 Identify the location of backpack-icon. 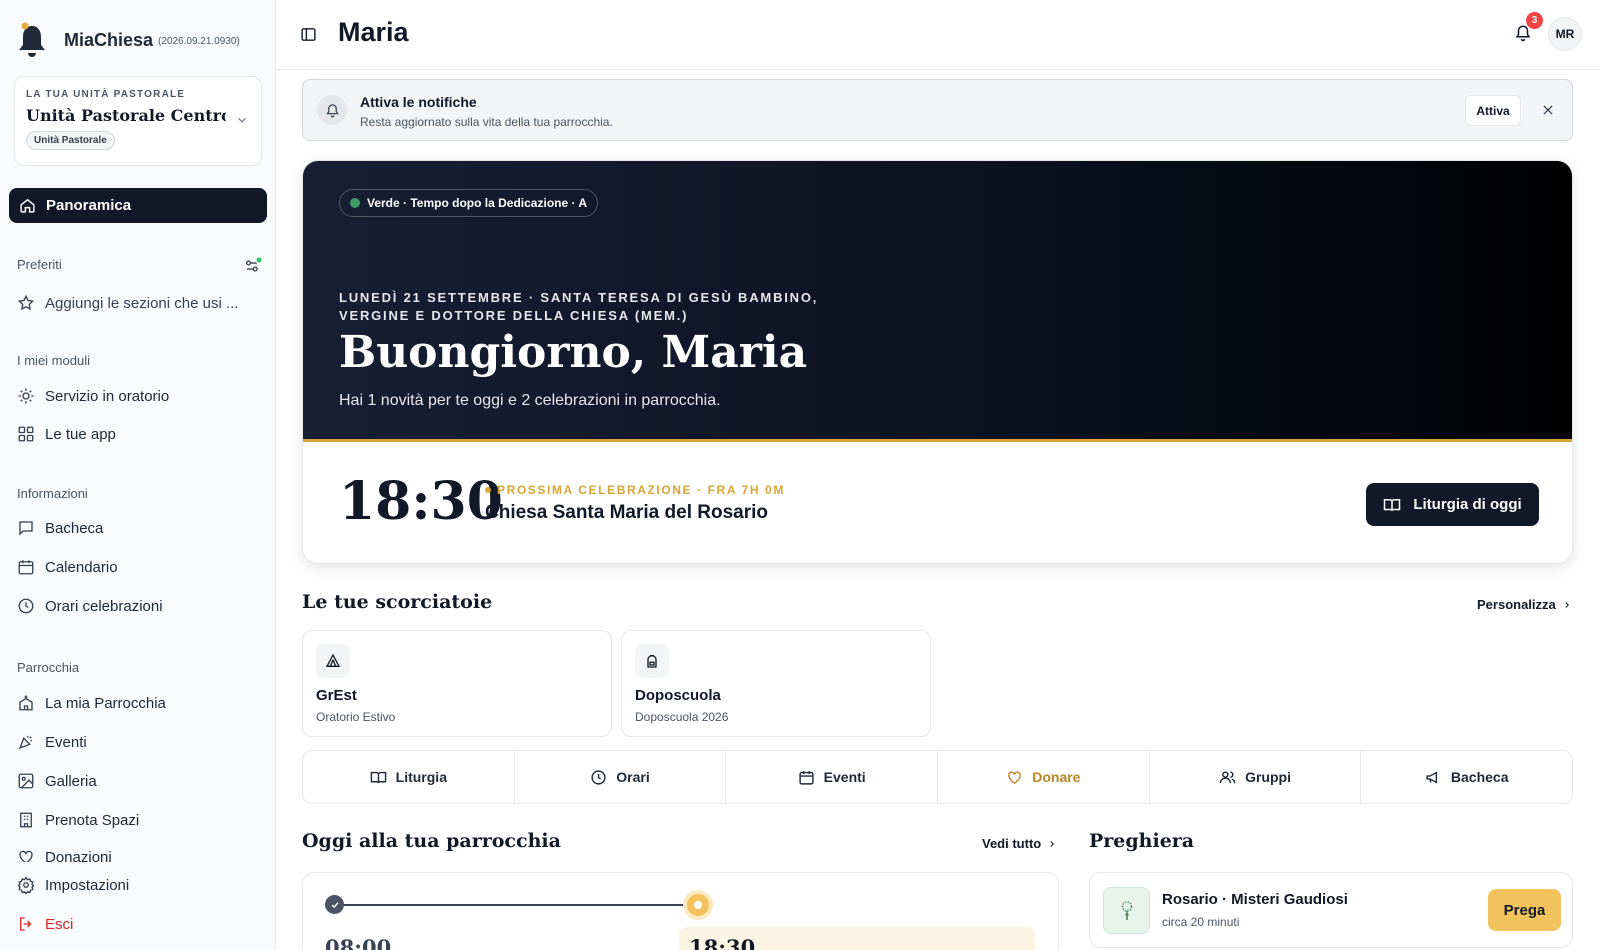
(652, 661).